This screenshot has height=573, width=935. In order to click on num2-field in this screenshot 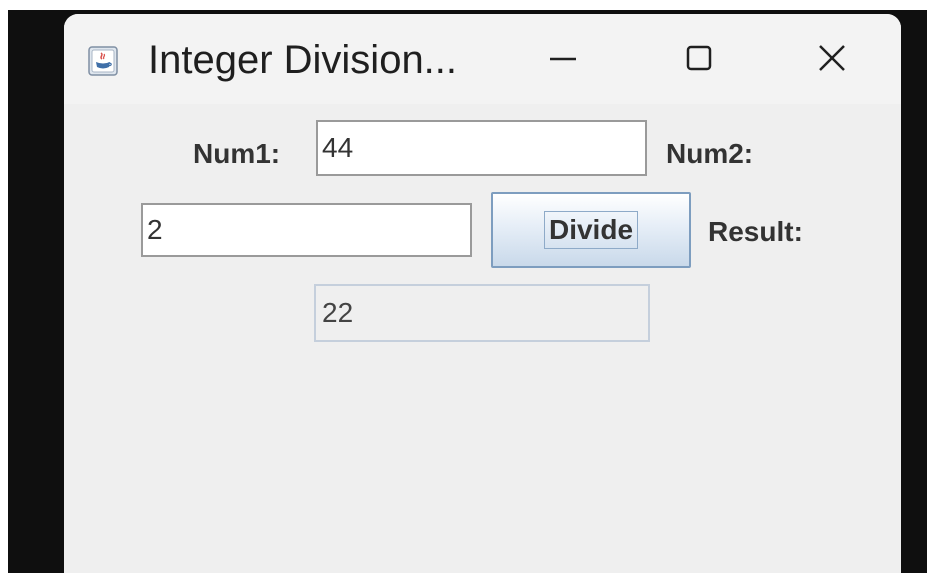, I will do `click(306, 230)`.